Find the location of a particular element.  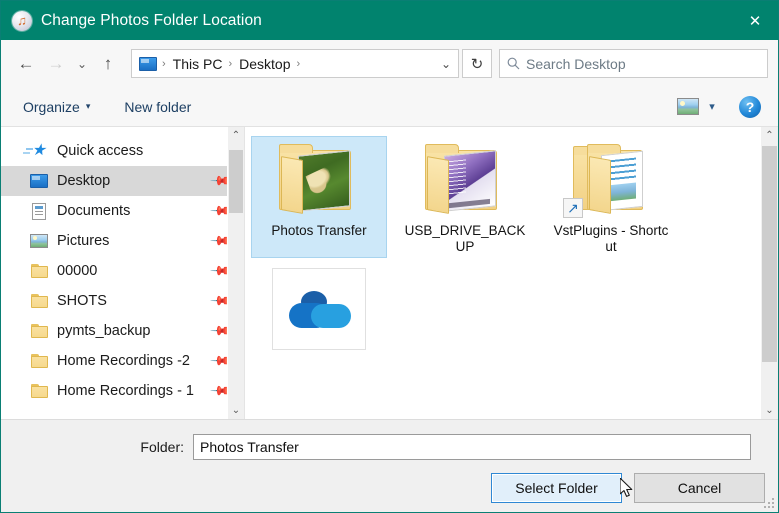

sidebar-item-label: 00000 is located at coordinates (77, 271).